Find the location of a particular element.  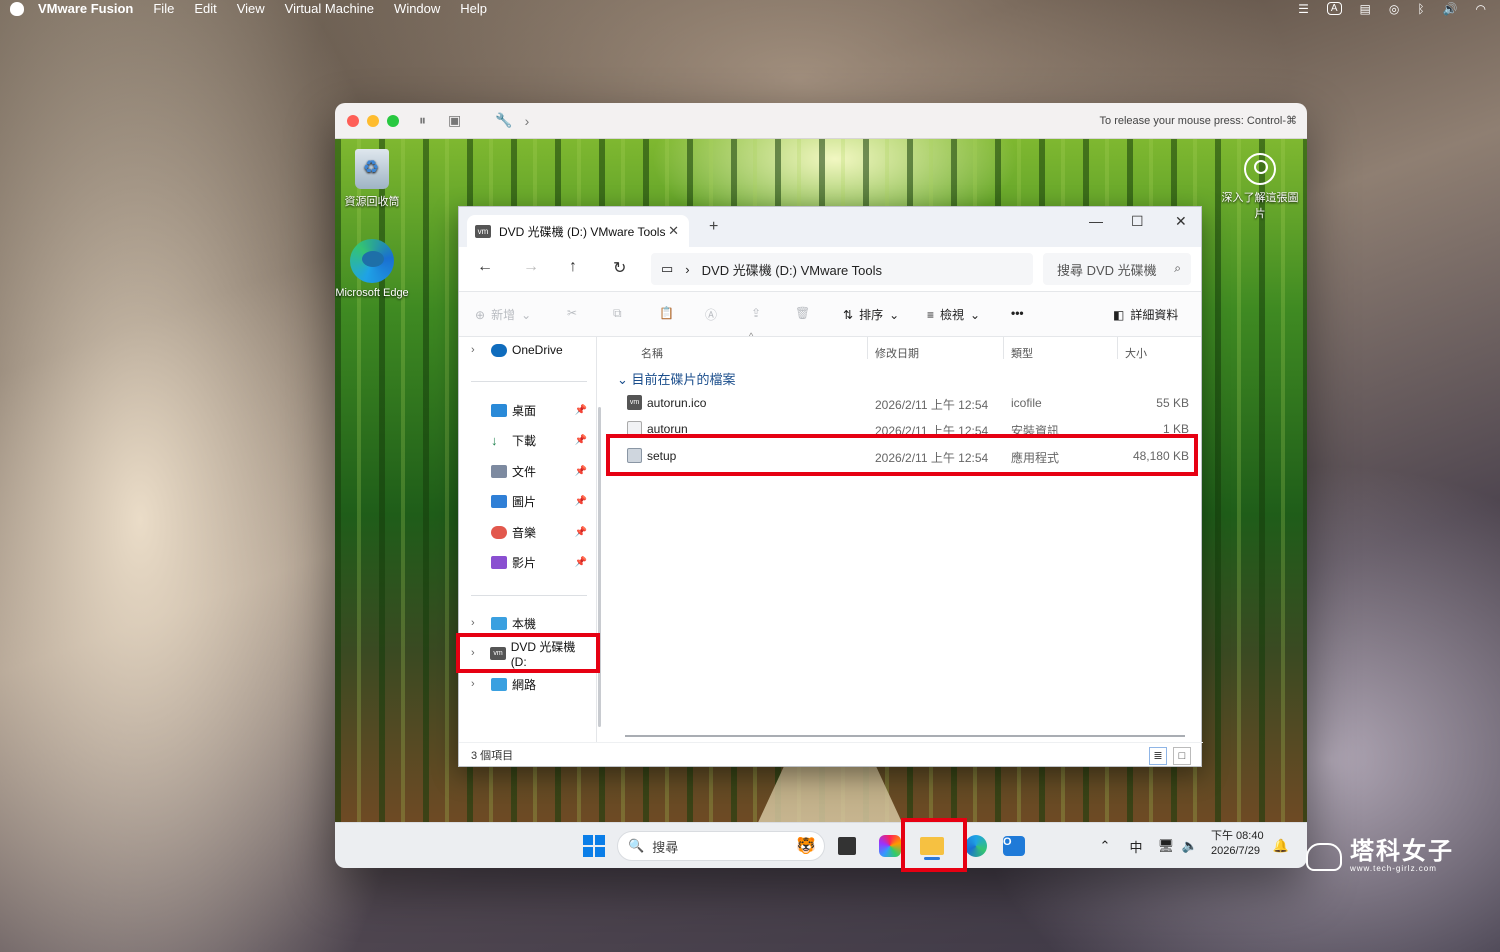

new-tab-button: + is located at coordinates (713, 227).